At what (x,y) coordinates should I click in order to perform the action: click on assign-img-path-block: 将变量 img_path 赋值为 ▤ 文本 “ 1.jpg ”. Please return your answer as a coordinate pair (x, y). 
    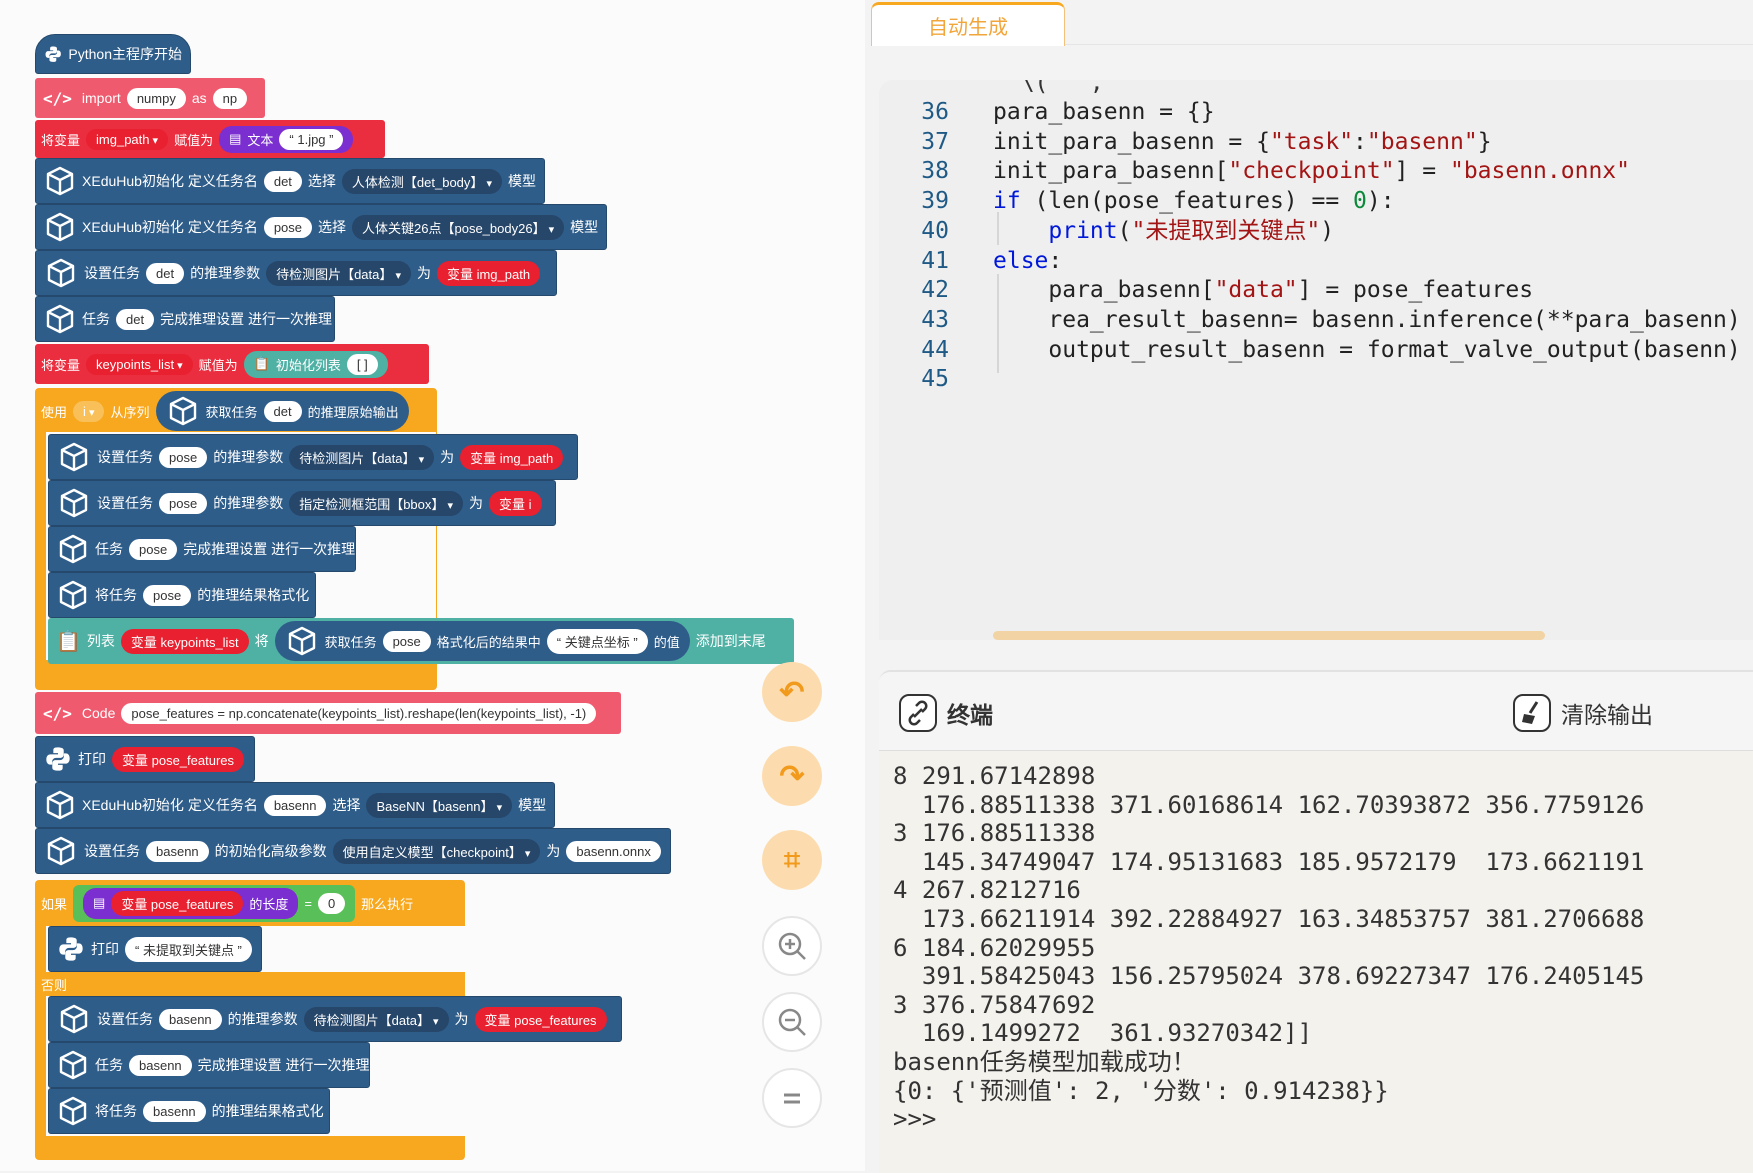
    Looking at the image, I should click on (210, 139).